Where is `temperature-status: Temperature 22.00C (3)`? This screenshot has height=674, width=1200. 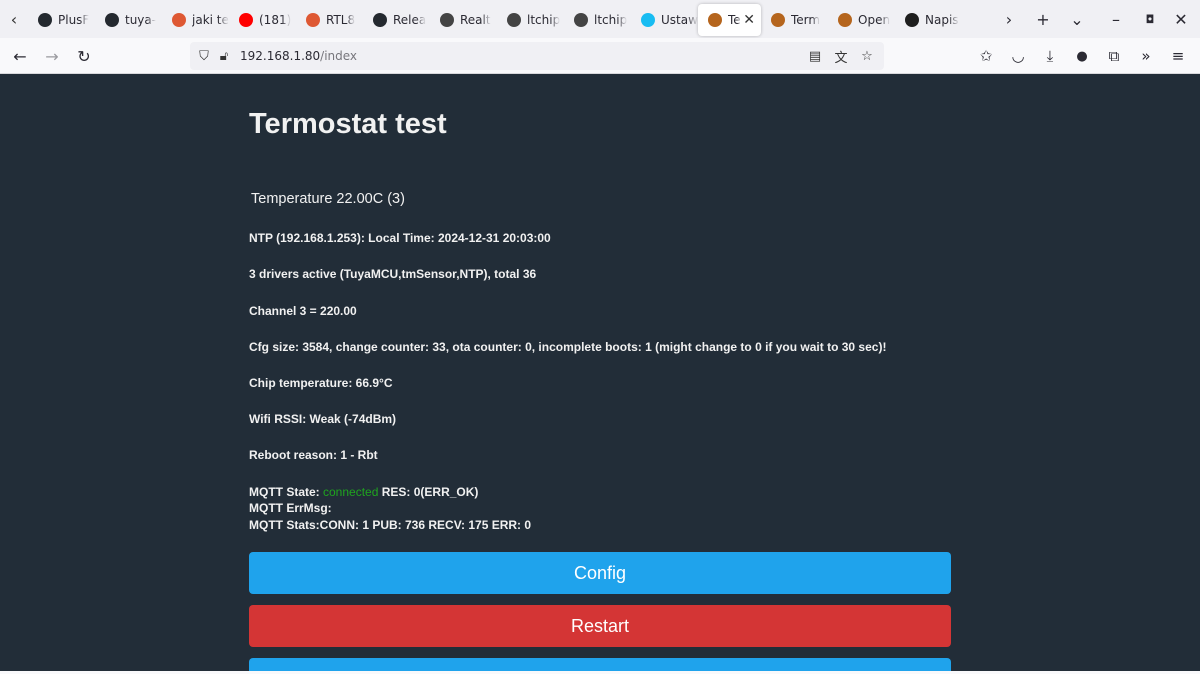 temperature-status: Temperature 22.00C (3) is located at coordinates (328, 199).